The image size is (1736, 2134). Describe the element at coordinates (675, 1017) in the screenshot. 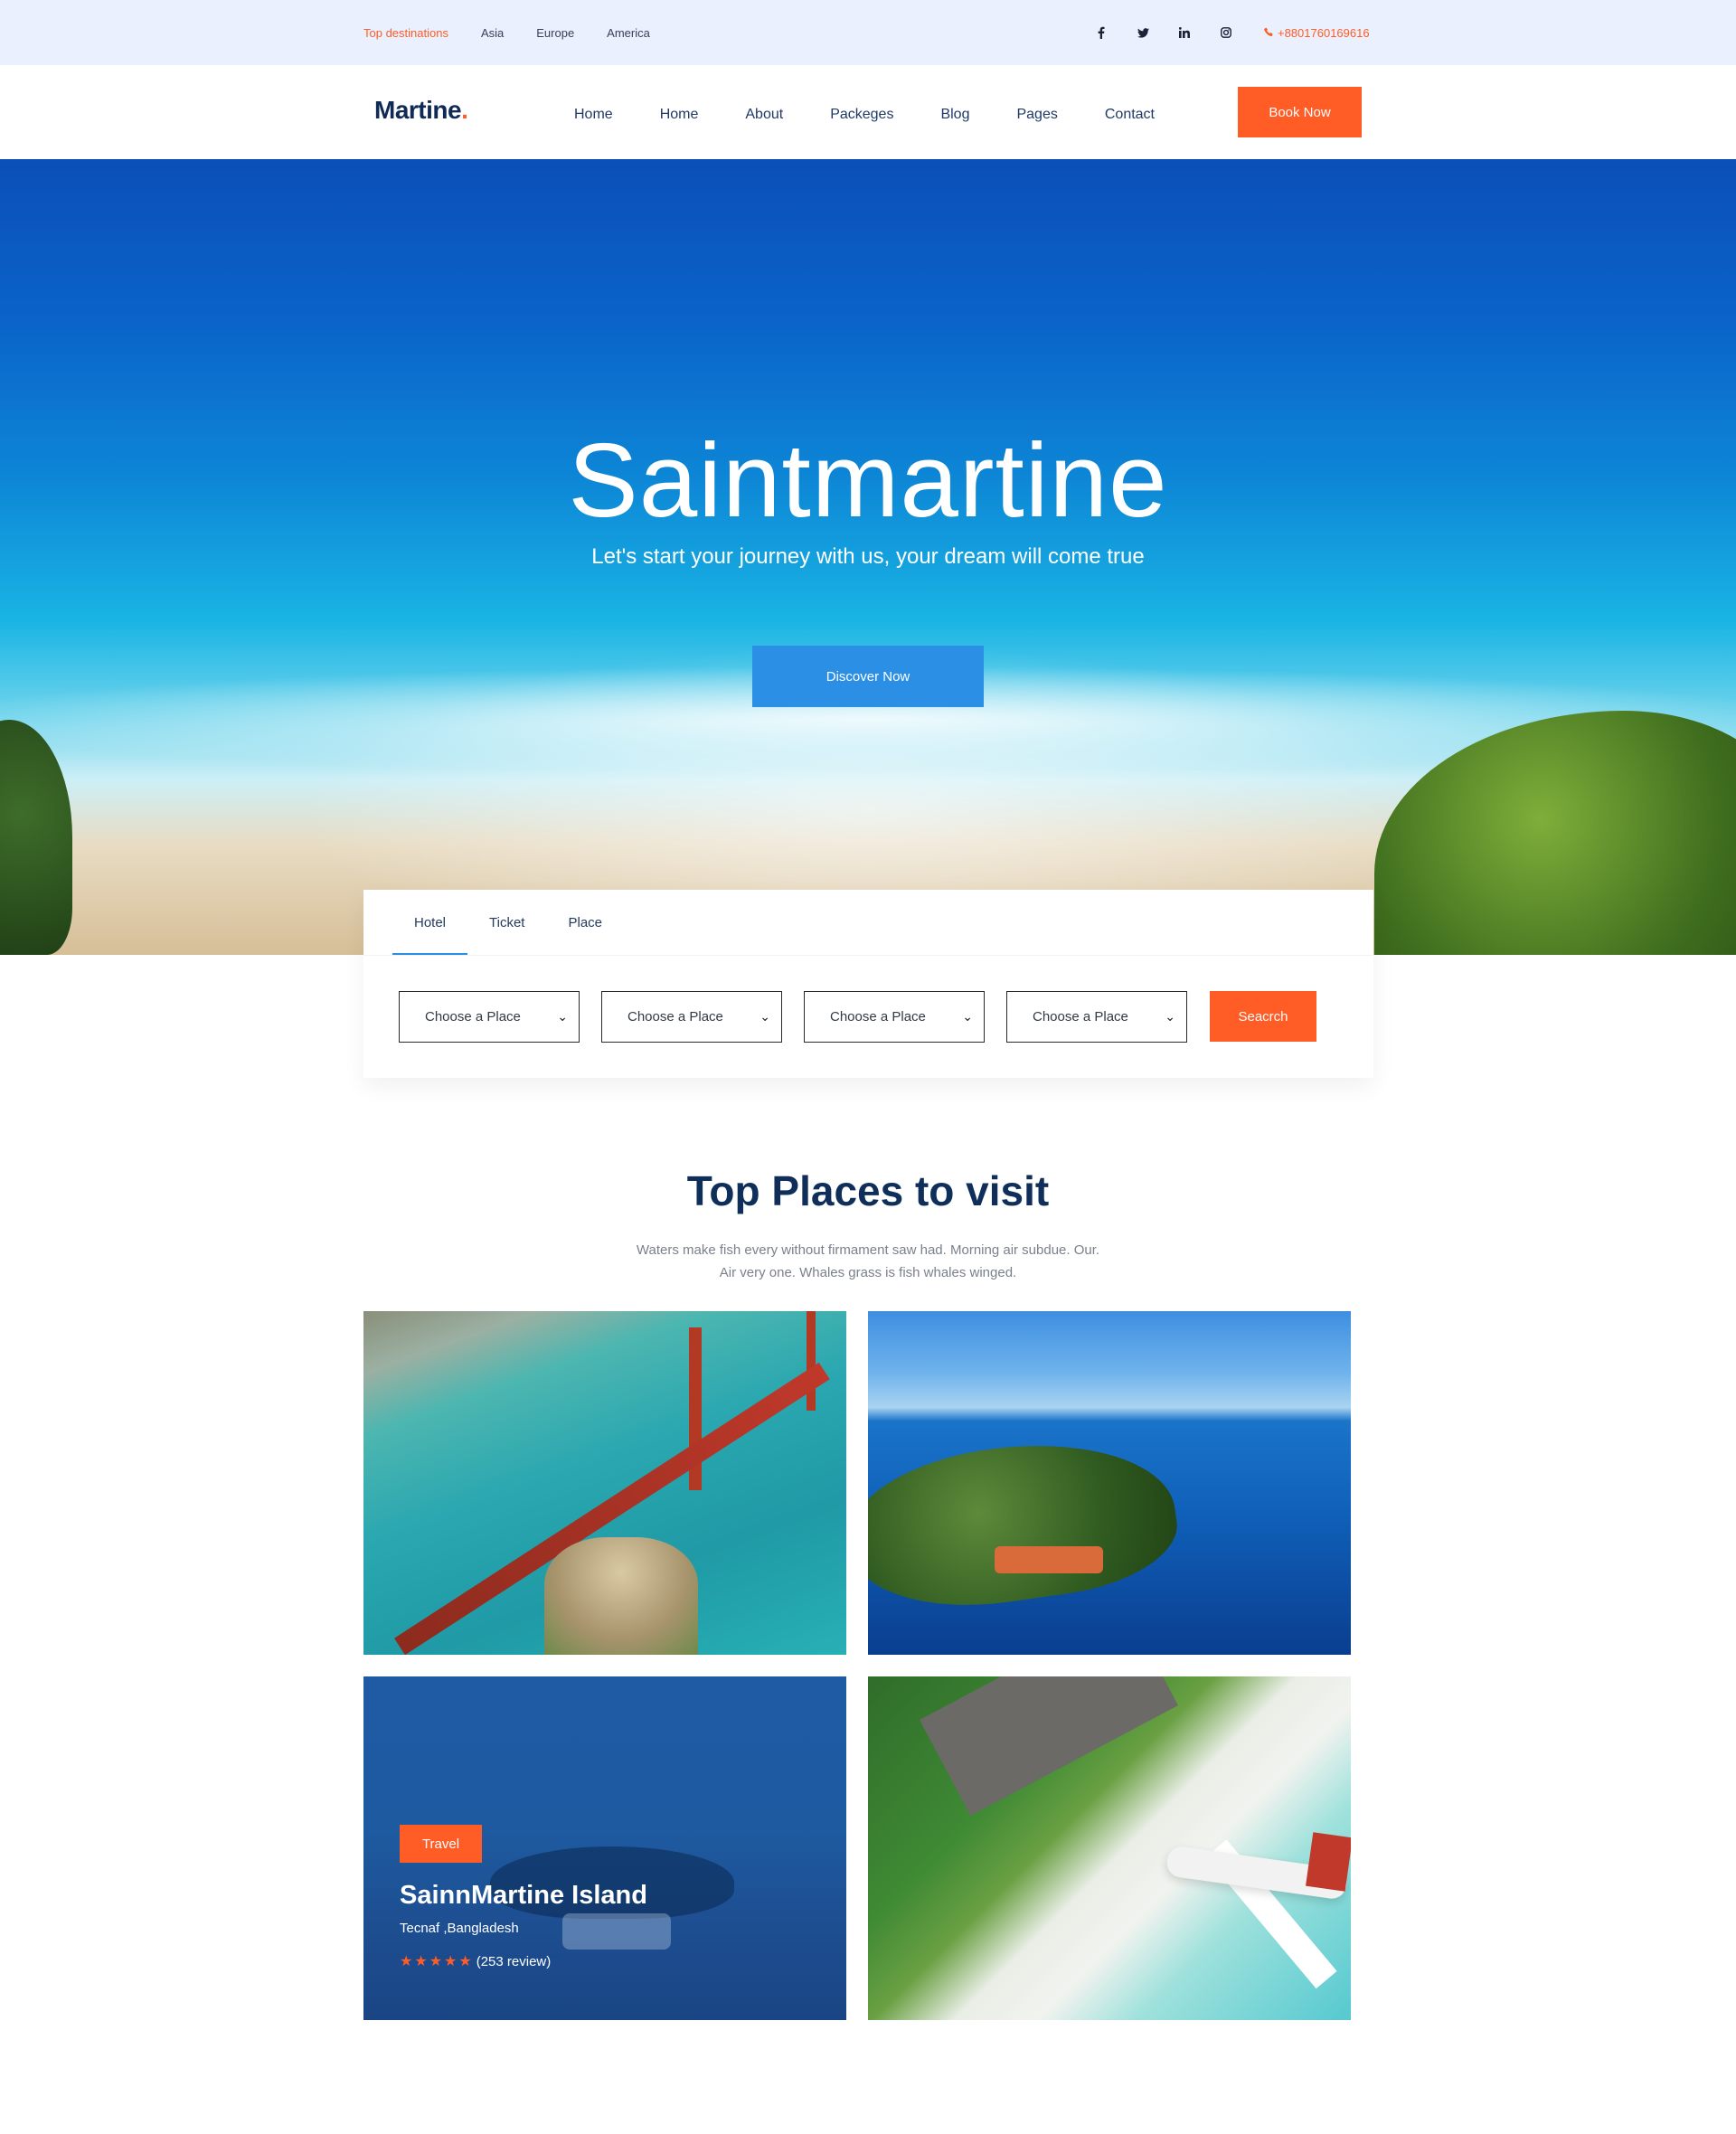

I see `place-select-2-value: Choose a Place` at that location.